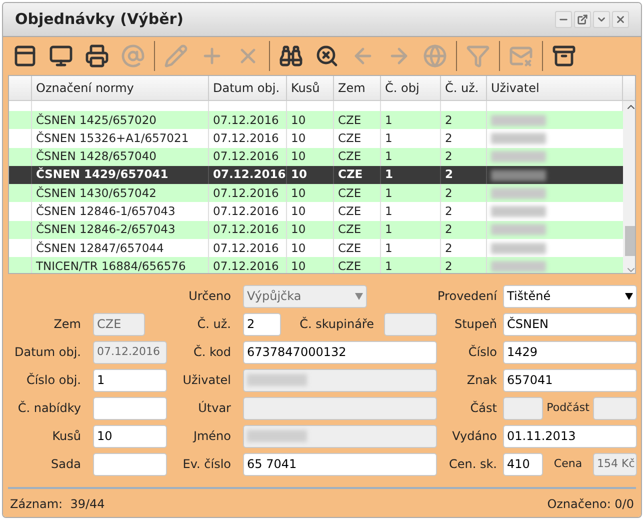 This screenshot has width=644, height=520. Describe the element at coordinates (65, 464) in the screenshot. I see `field-label: Sada` at that location.